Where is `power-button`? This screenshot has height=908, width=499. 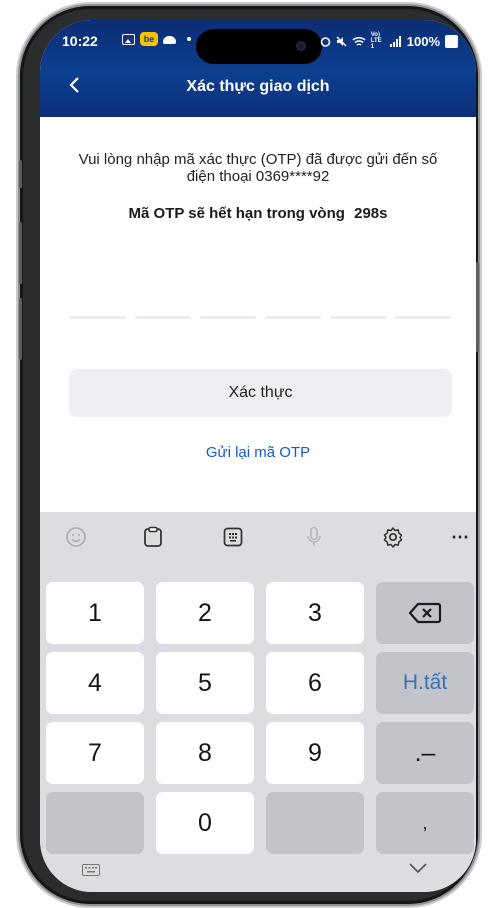 power-button is located at coordinates (477, 307).